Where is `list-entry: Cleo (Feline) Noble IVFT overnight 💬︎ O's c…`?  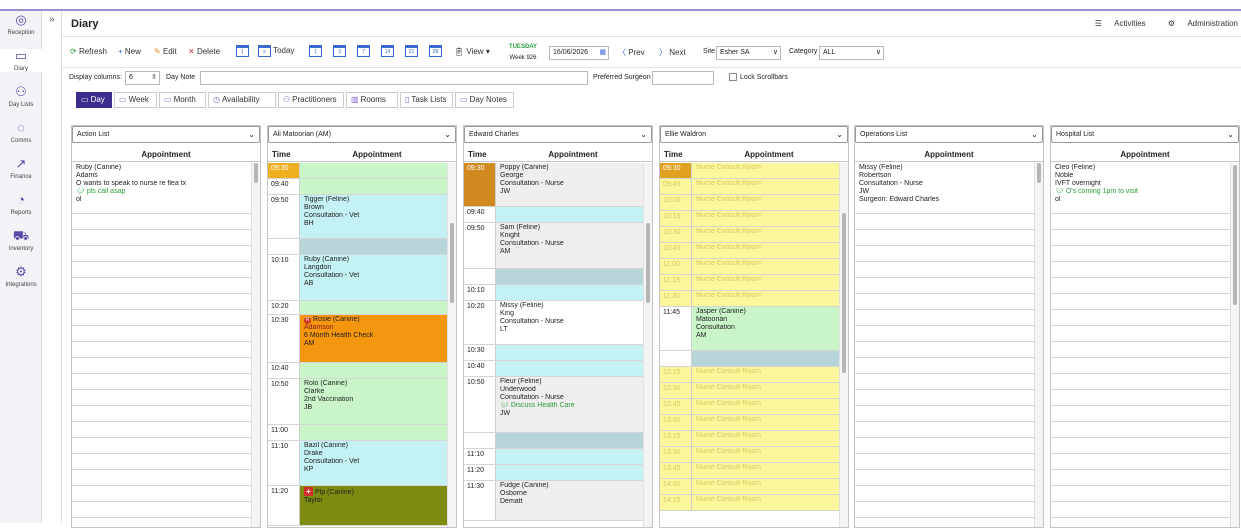
list-entry: Cleo (Feline) Noble IVFT overnight 💬︎ O's c… is located at coordinates (1140, 188).